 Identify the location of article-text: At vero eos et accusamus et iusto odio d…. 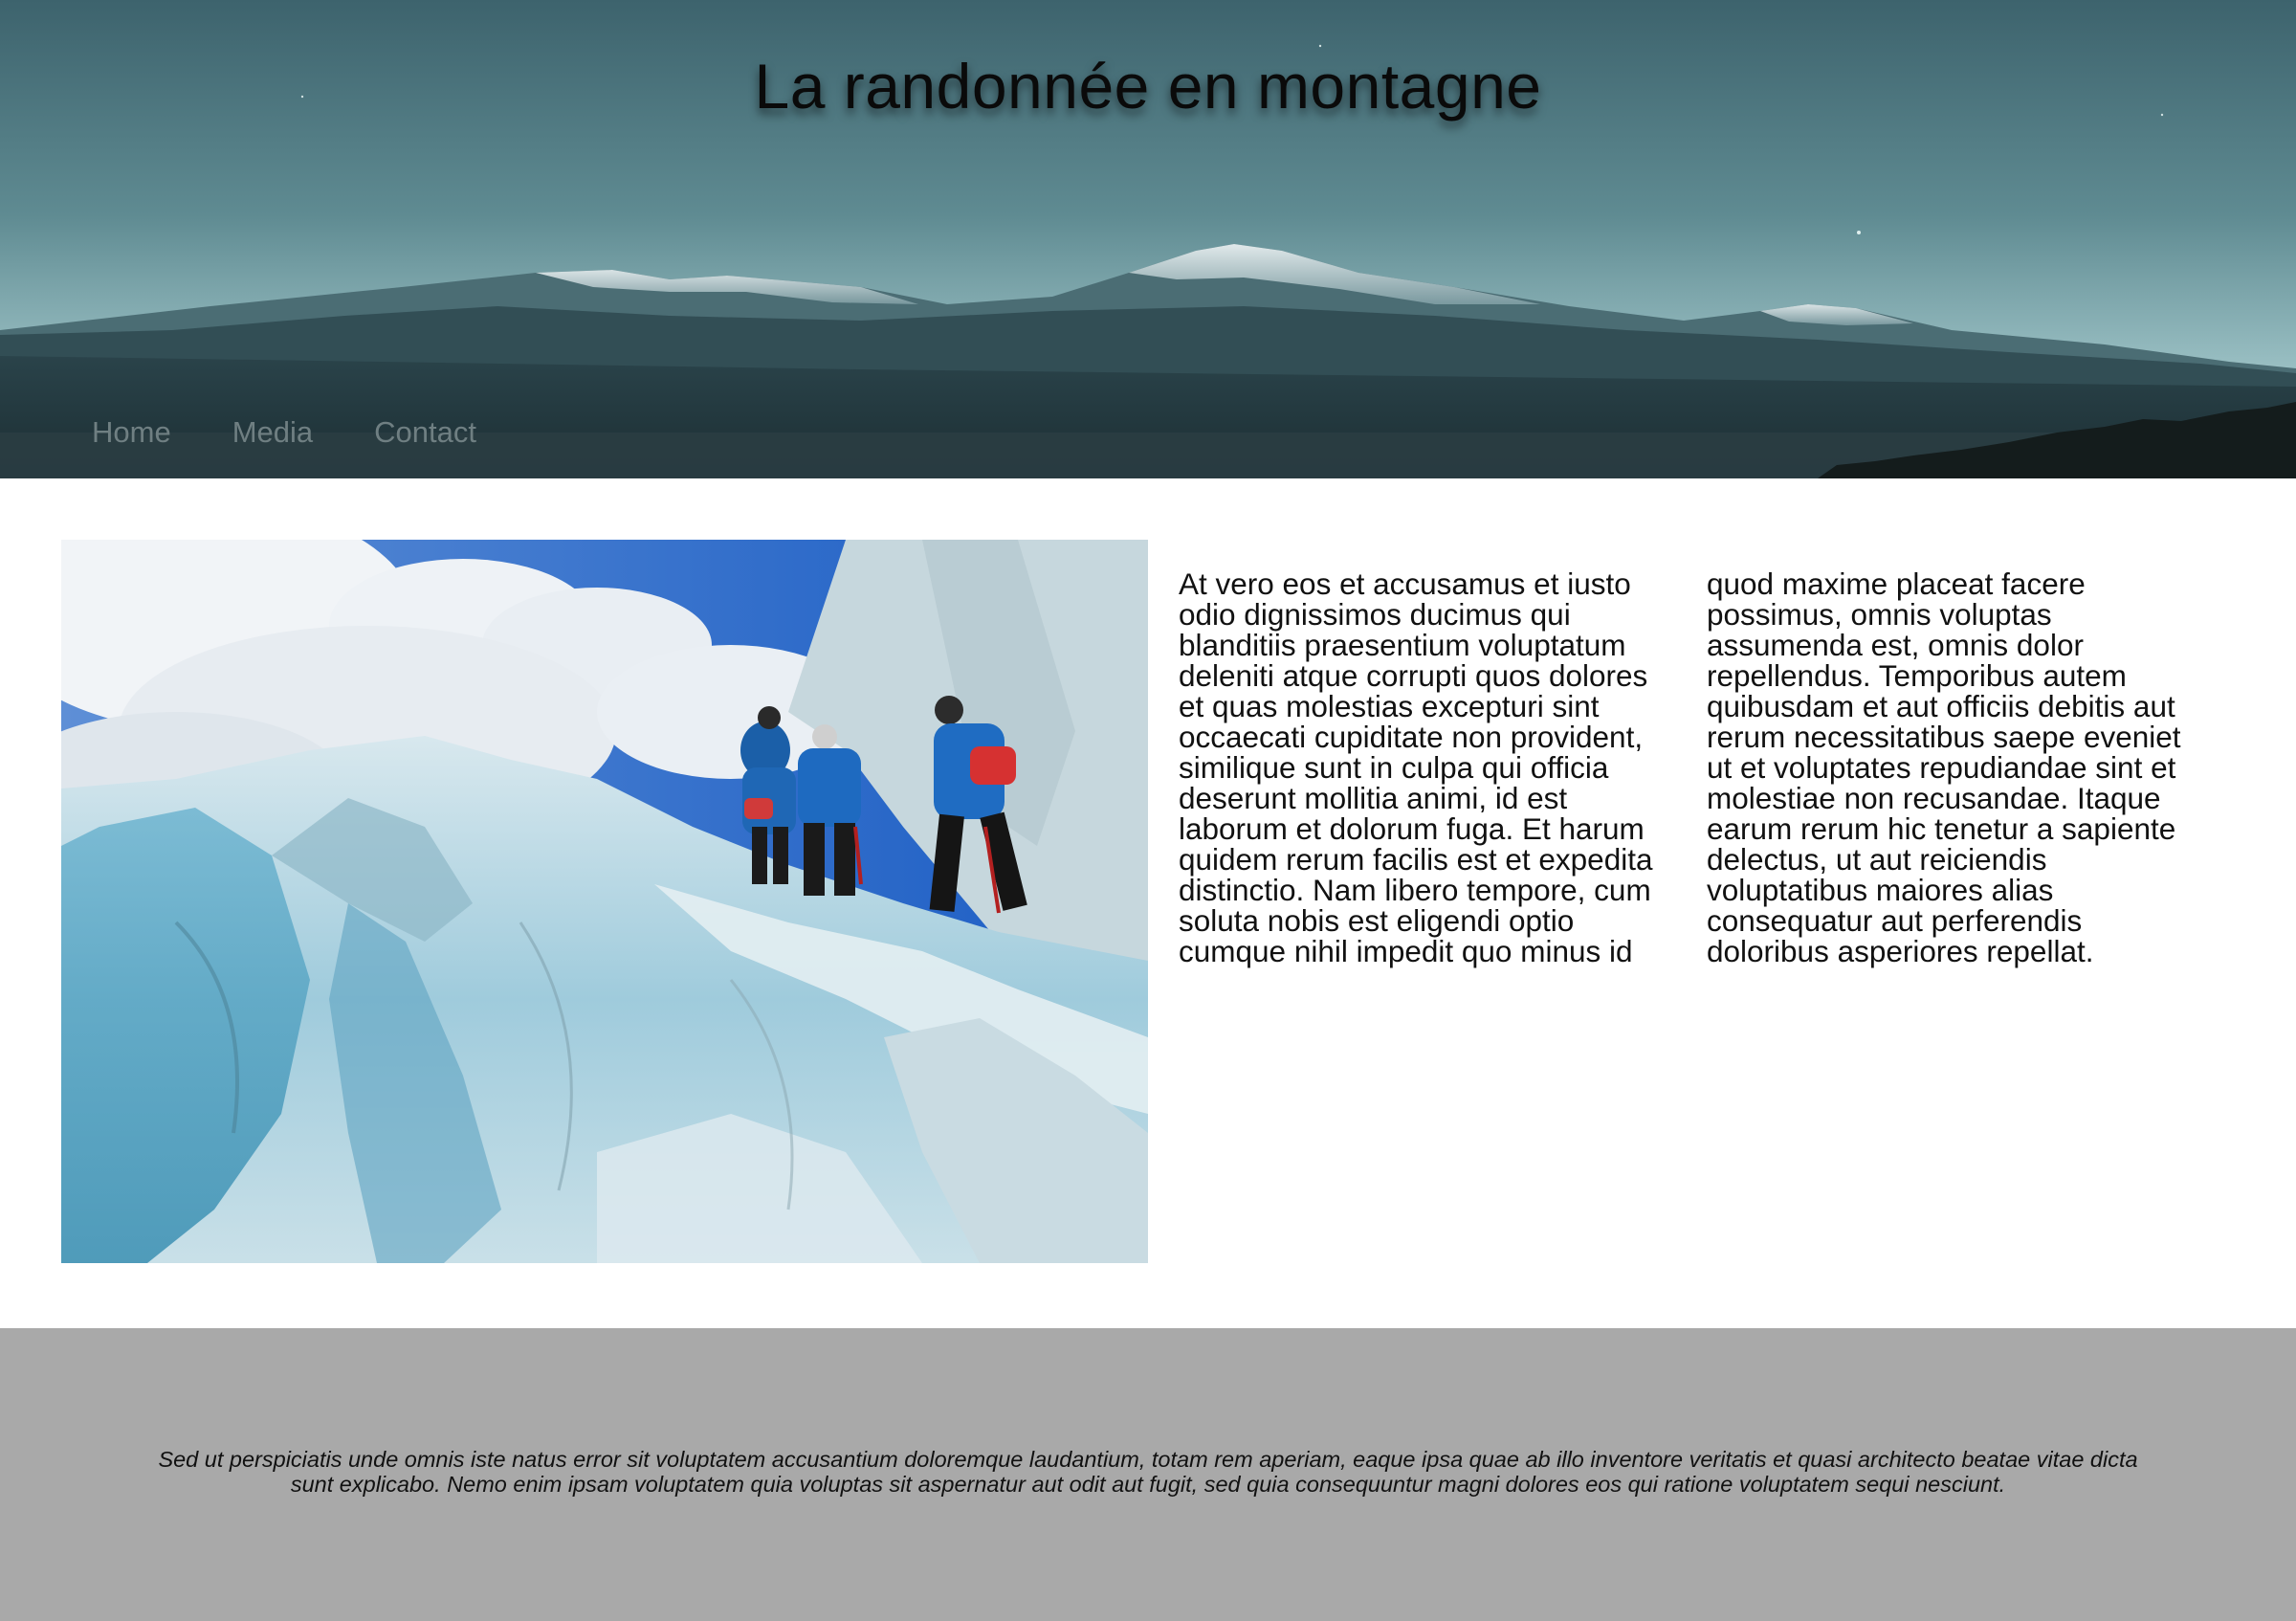
(1680, 767).